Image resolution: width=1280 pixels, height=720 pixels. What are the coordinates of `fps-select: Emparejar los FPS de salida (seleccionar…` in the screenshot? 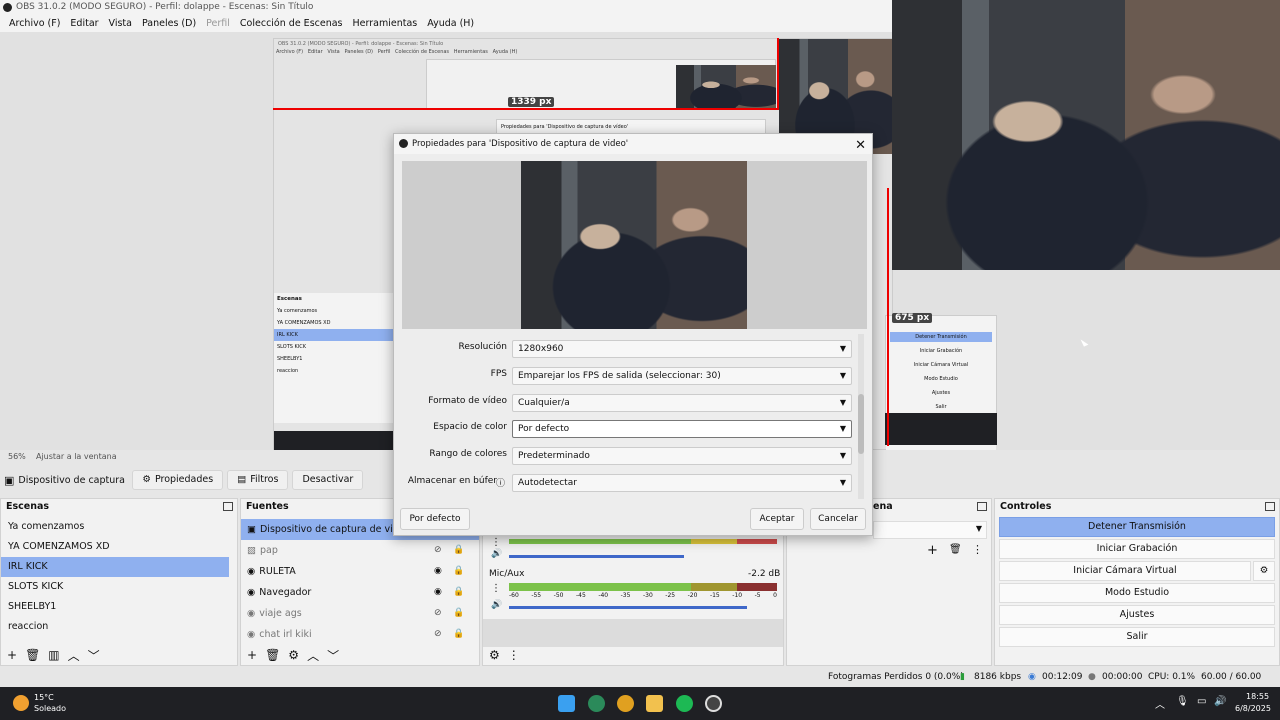 It's located at (682, 376).